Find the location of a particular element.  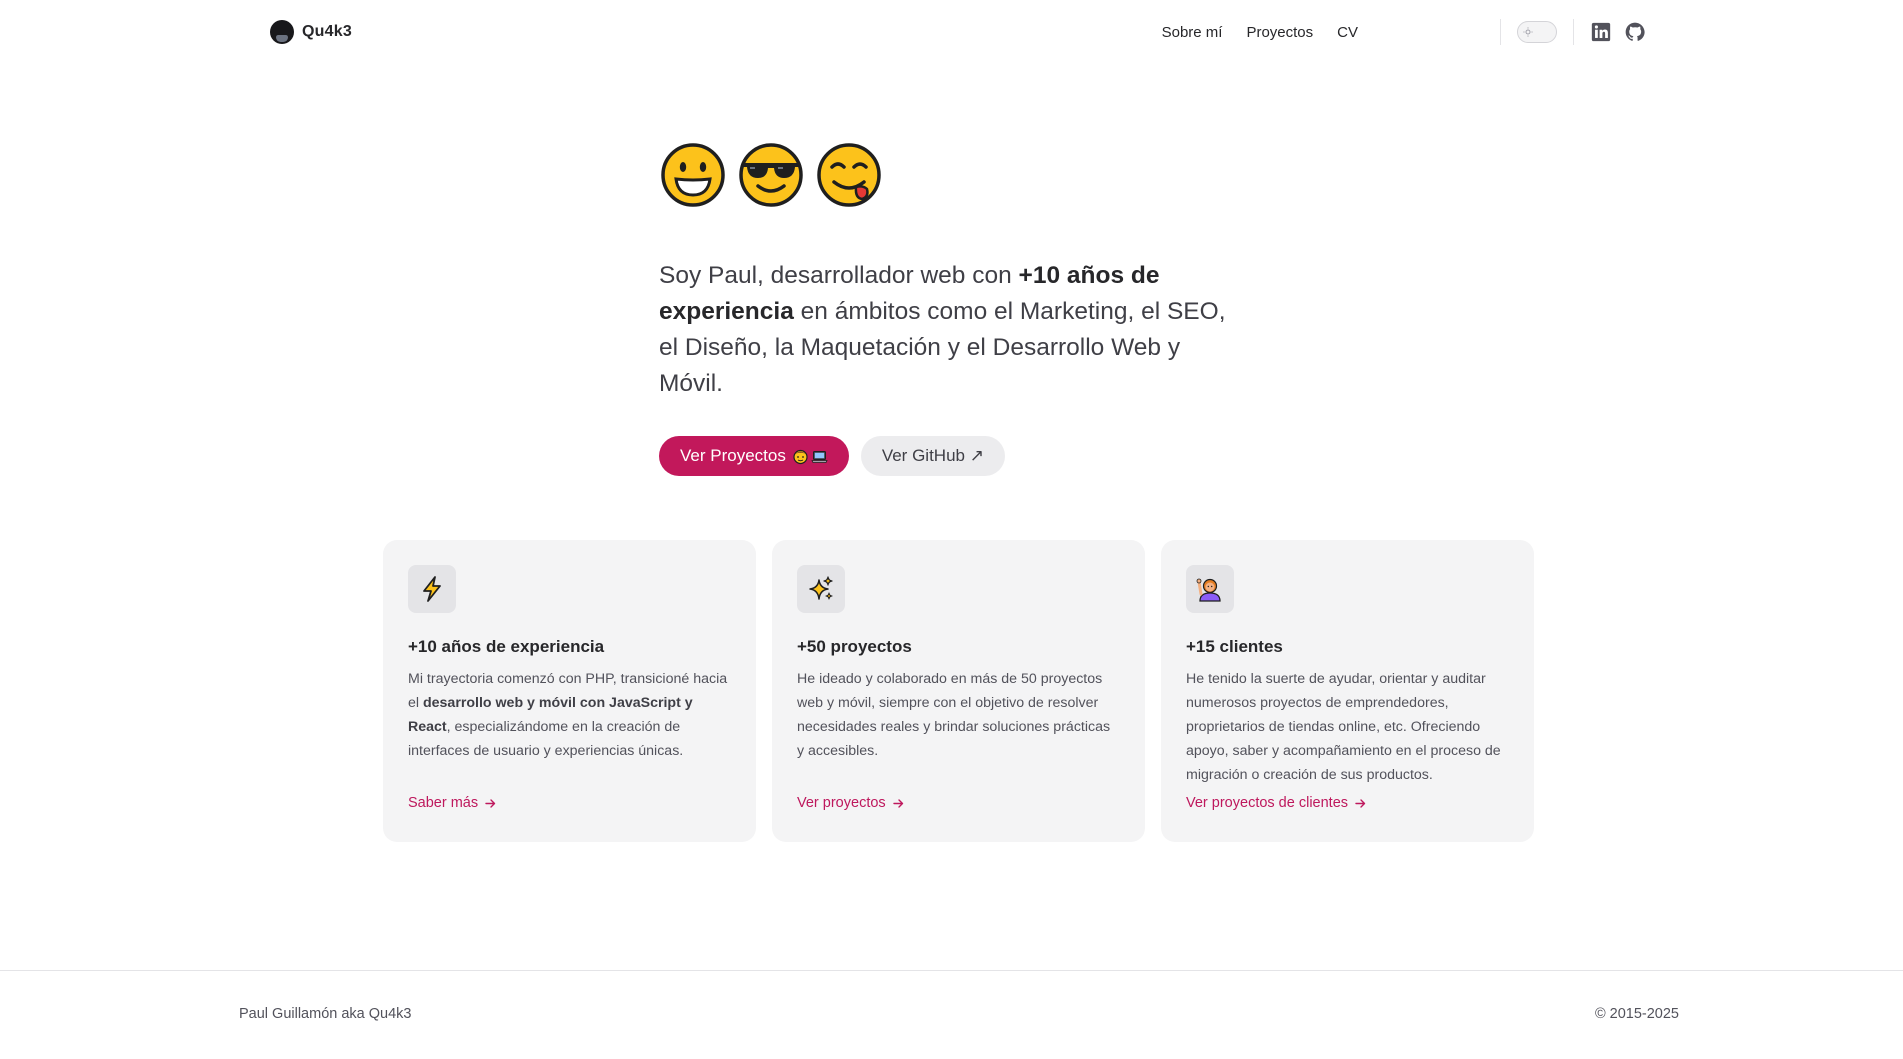

avatar is located at coordinates (282, 32).